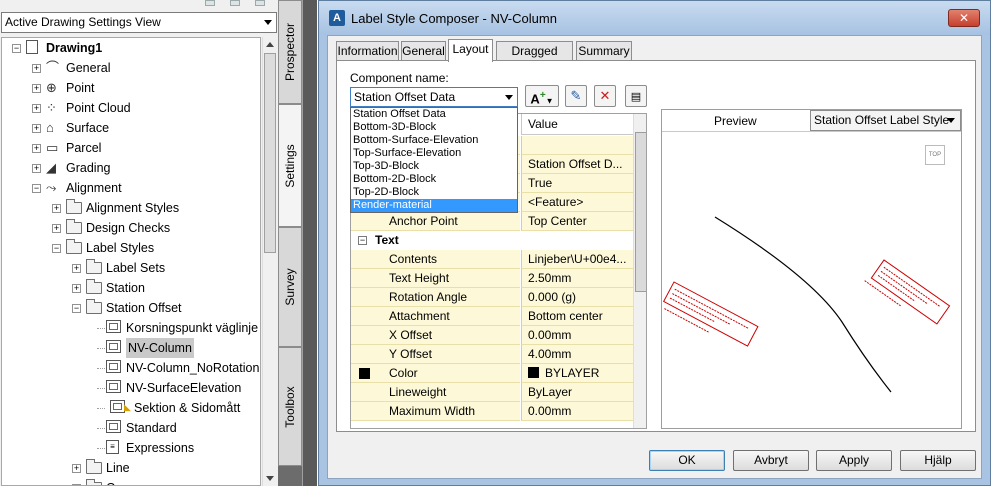 The height and width of the screenshot is (486, 991). I want to click on copy-component-button: ✎, so click(576, 96).